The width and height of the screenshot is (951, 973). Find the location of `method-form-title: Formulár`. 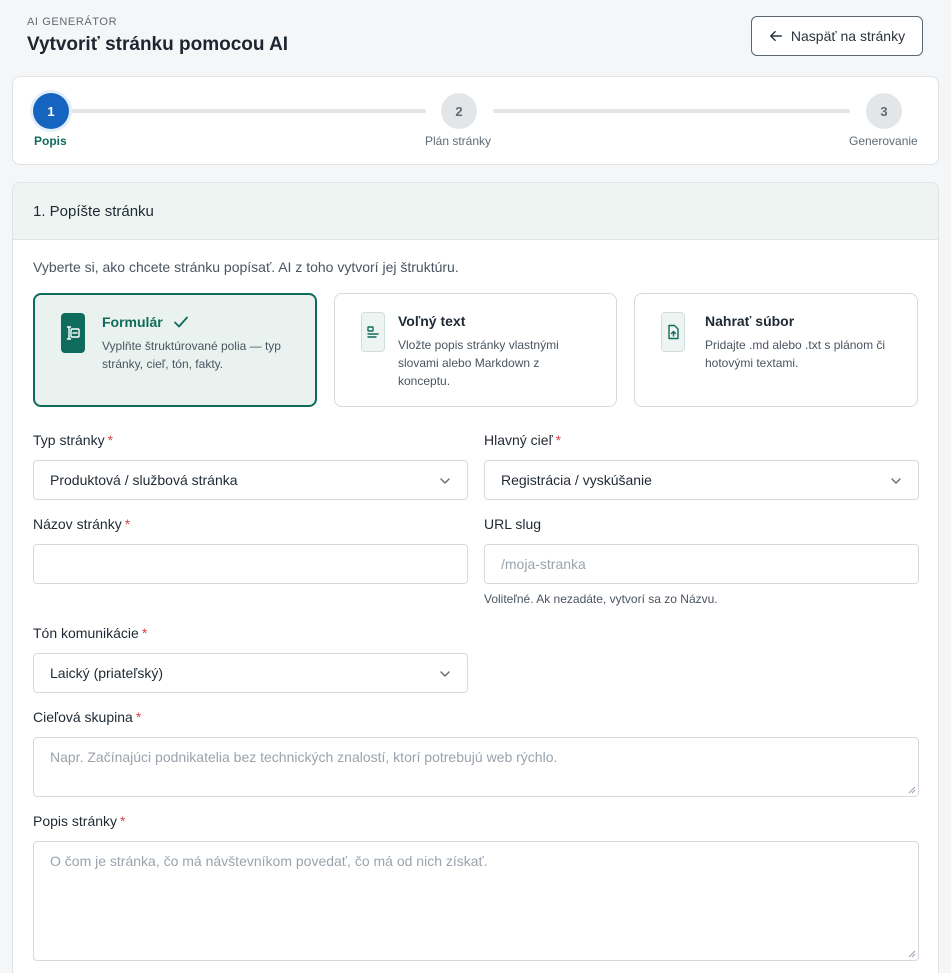

method-form-title: Formulár is located at coordinates (145, 322).